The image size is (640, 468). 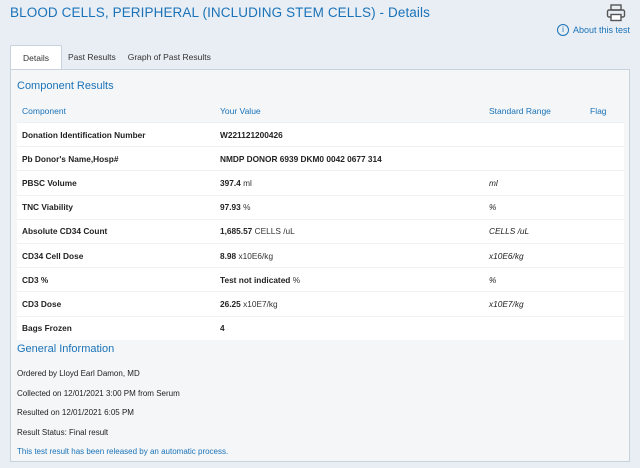 I want to click on component-name: Bags Frozen, so click(x=118, y=327).